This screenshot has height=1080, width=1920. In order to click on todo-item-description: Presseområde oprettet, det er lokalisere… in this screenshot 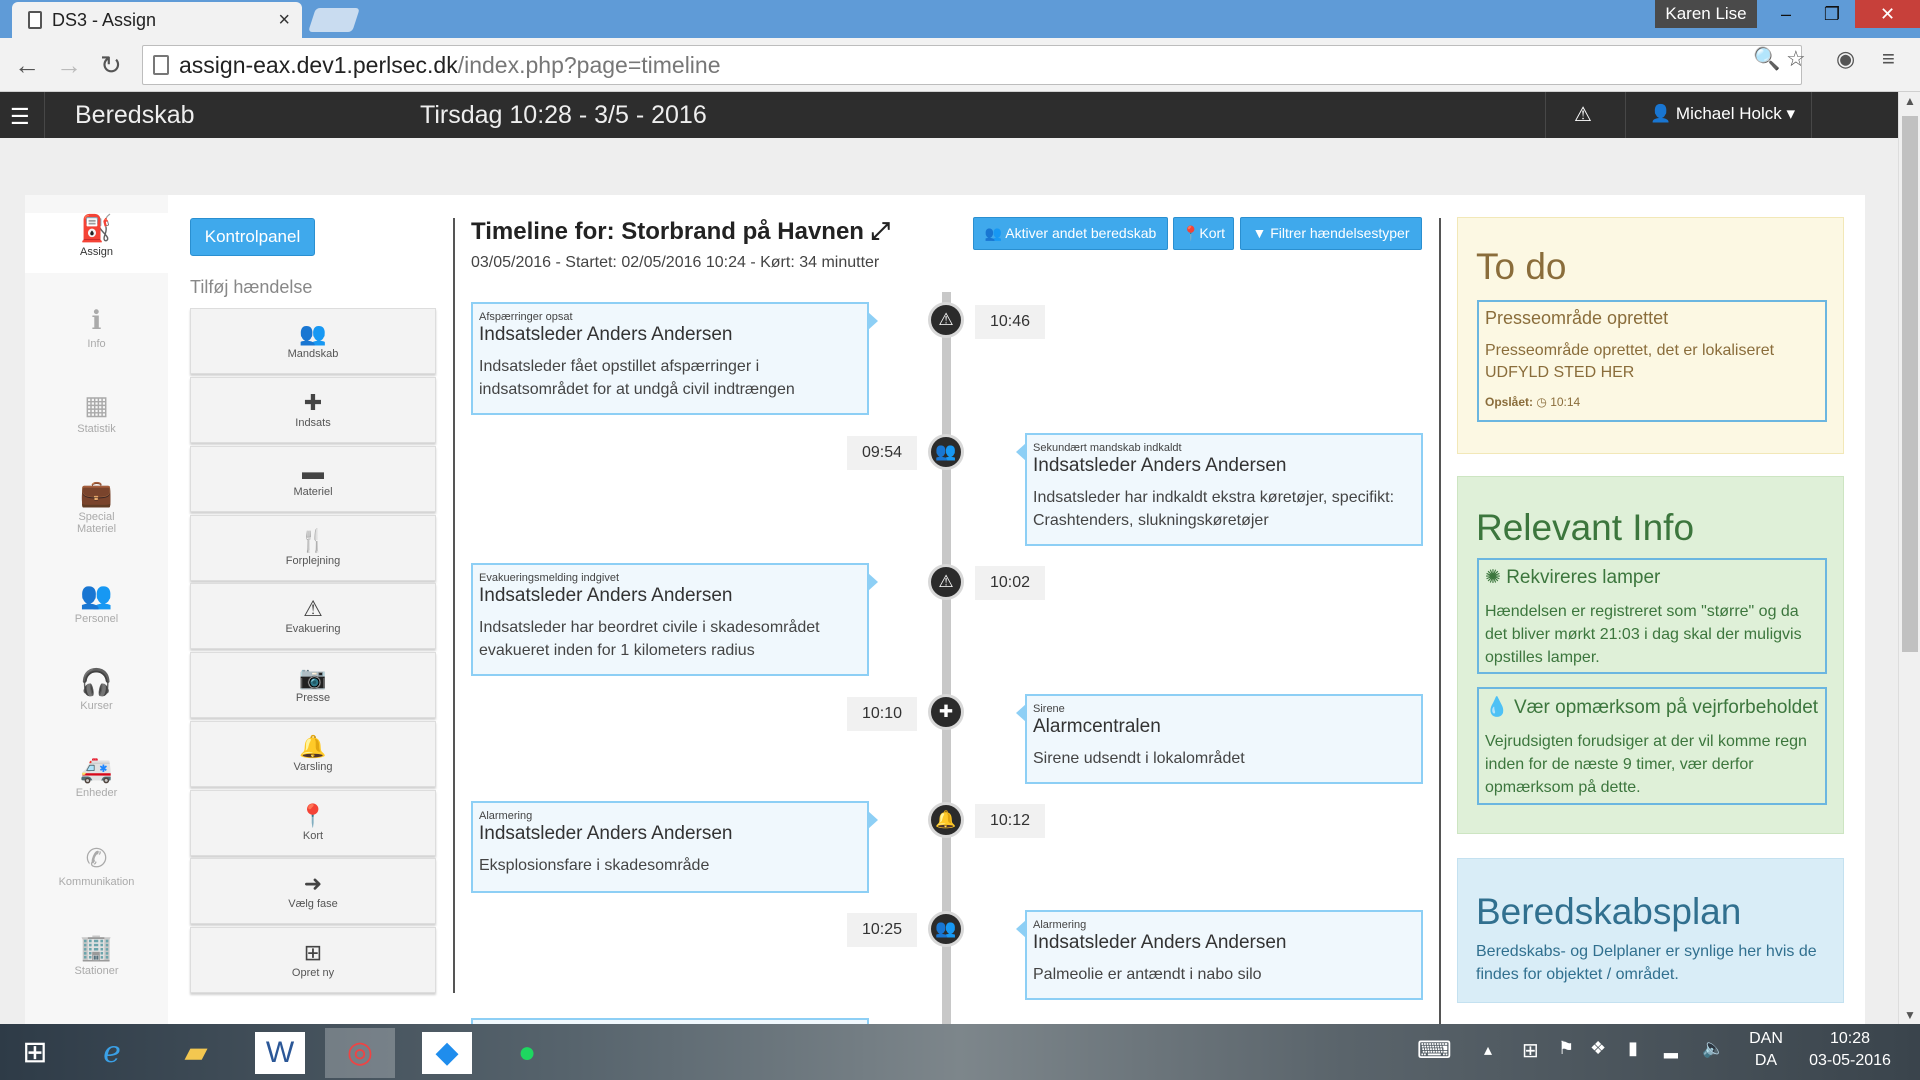, I will do `click(1630, 361)`.